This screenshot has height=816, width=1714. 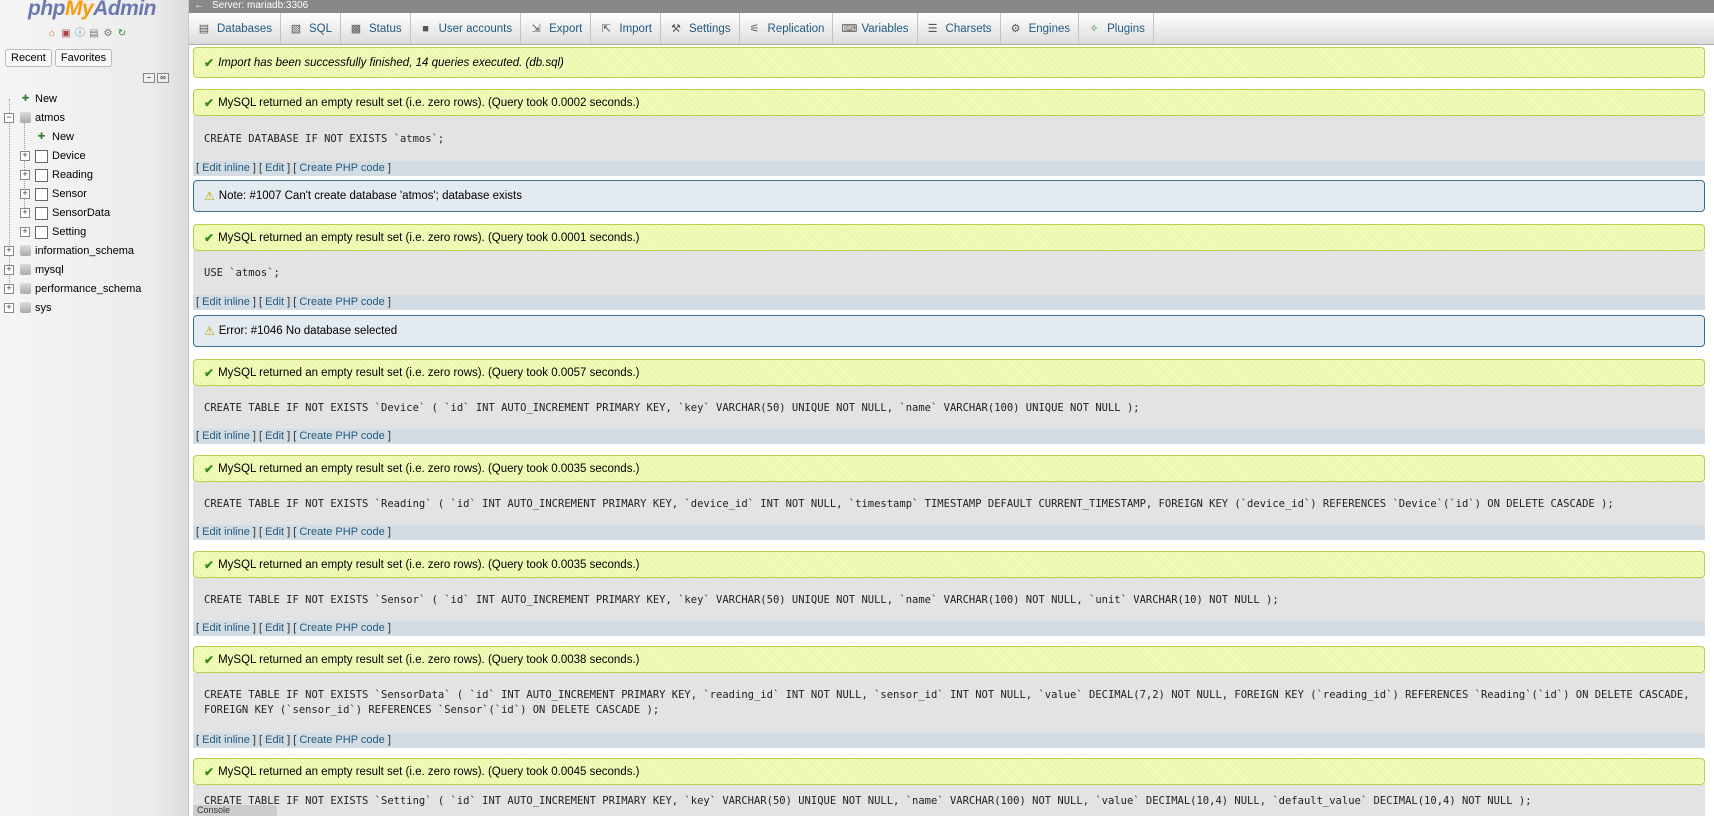 What do you see at coordinates (94, 118) in the screenshot?
I see `tree-item-atmos: − atmos` at bounding box center [94, 118].